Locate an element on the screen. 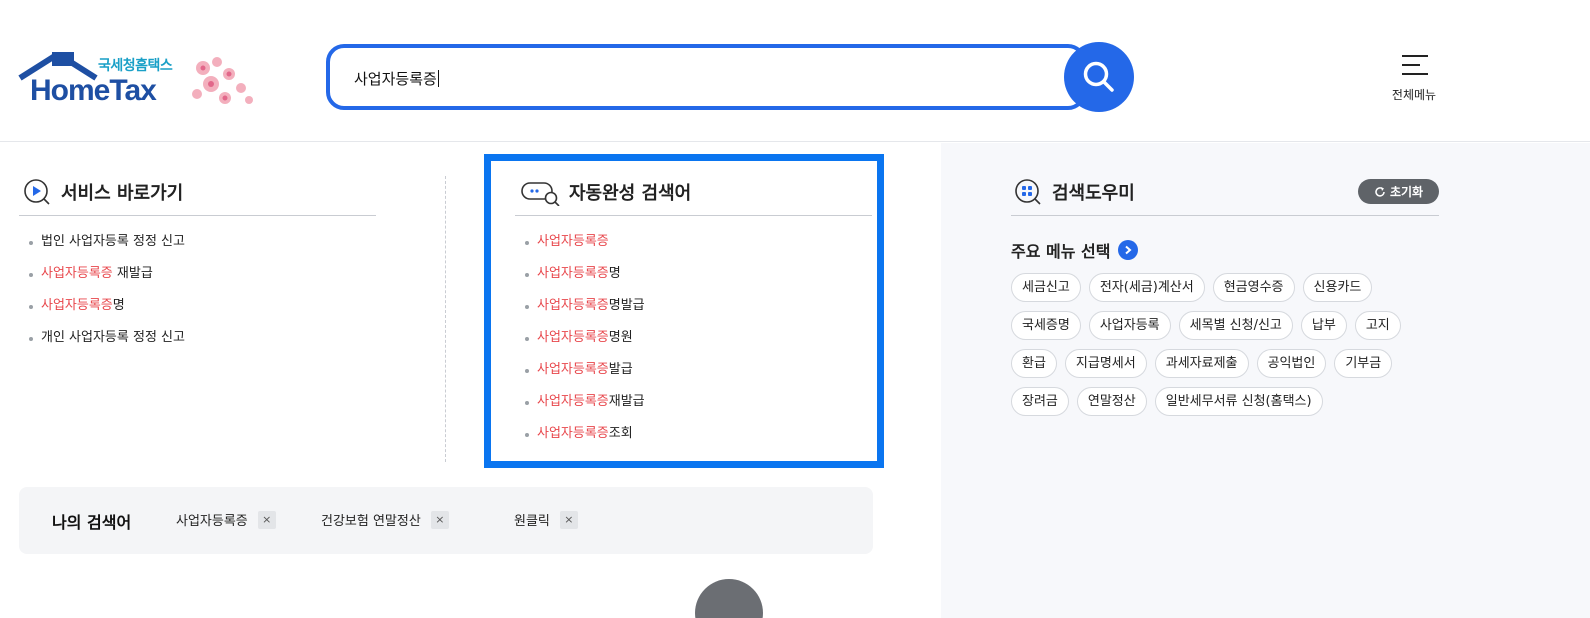 The height and width of the screenshot is (618, 1590). my-search-title: 나의 검색어 is located at coordinates (92, 522).